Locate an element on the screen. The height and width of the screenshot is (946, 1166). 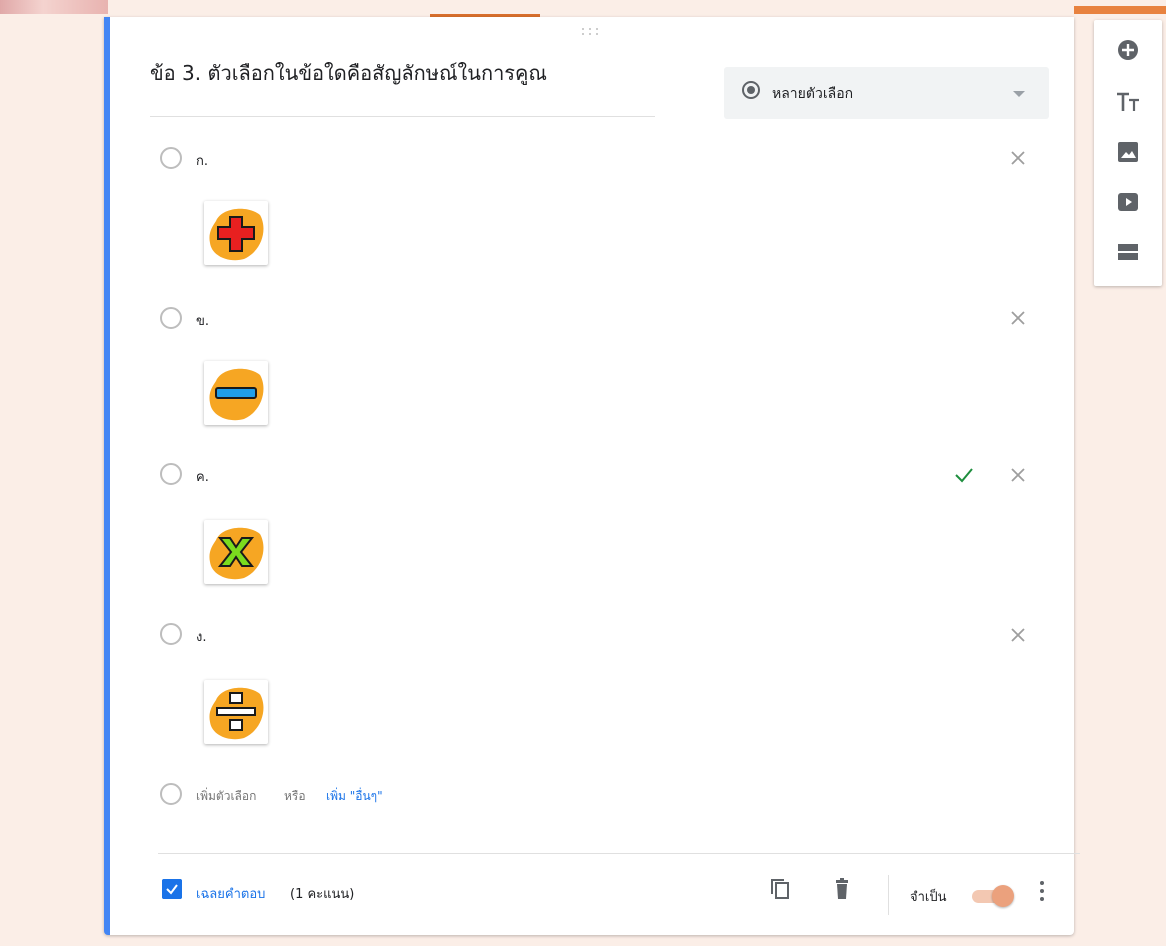
add-section-icon is located at coordinates (1128, 252).